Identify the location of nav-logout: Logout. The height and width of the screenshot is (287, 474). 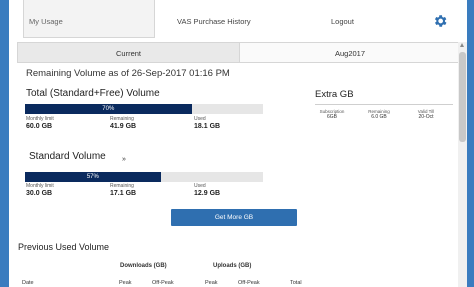
(351, 19).